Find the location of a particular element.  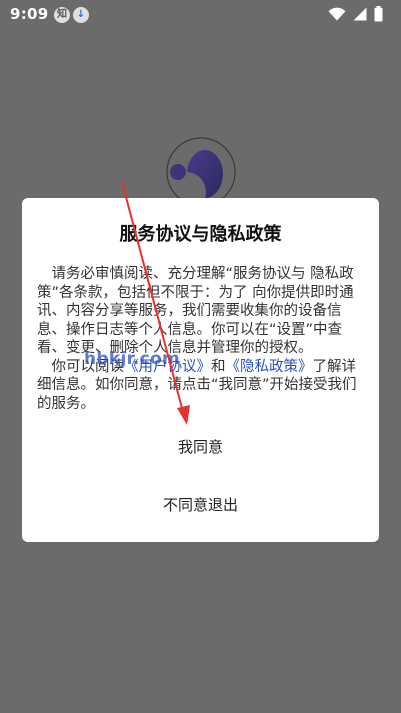

download-notification-icon: ↓ is located at coordinates (81, 15).